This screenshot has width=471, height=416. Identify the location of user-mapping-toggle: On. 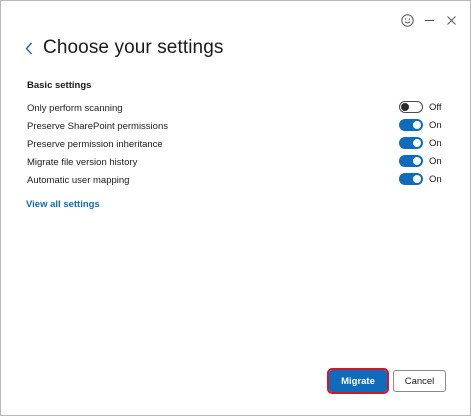
(420, 179).